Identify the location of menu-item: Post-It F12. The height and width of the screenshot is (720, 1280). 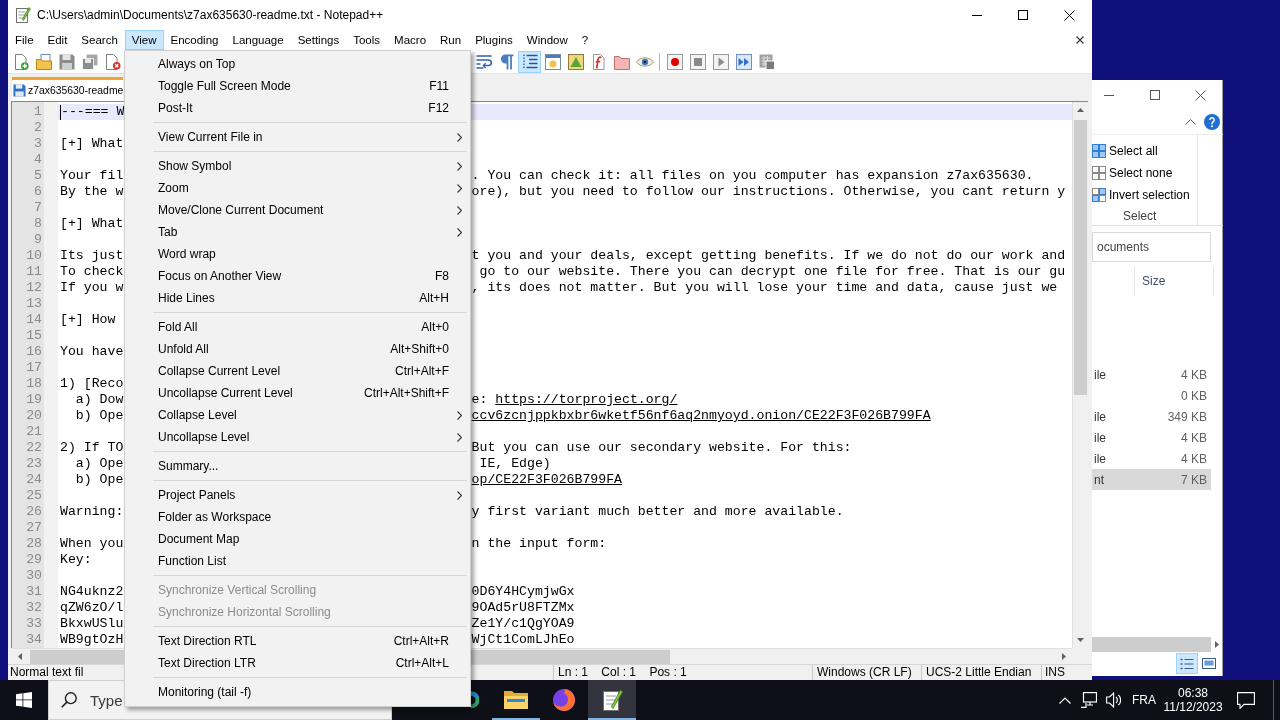
(297, 108).